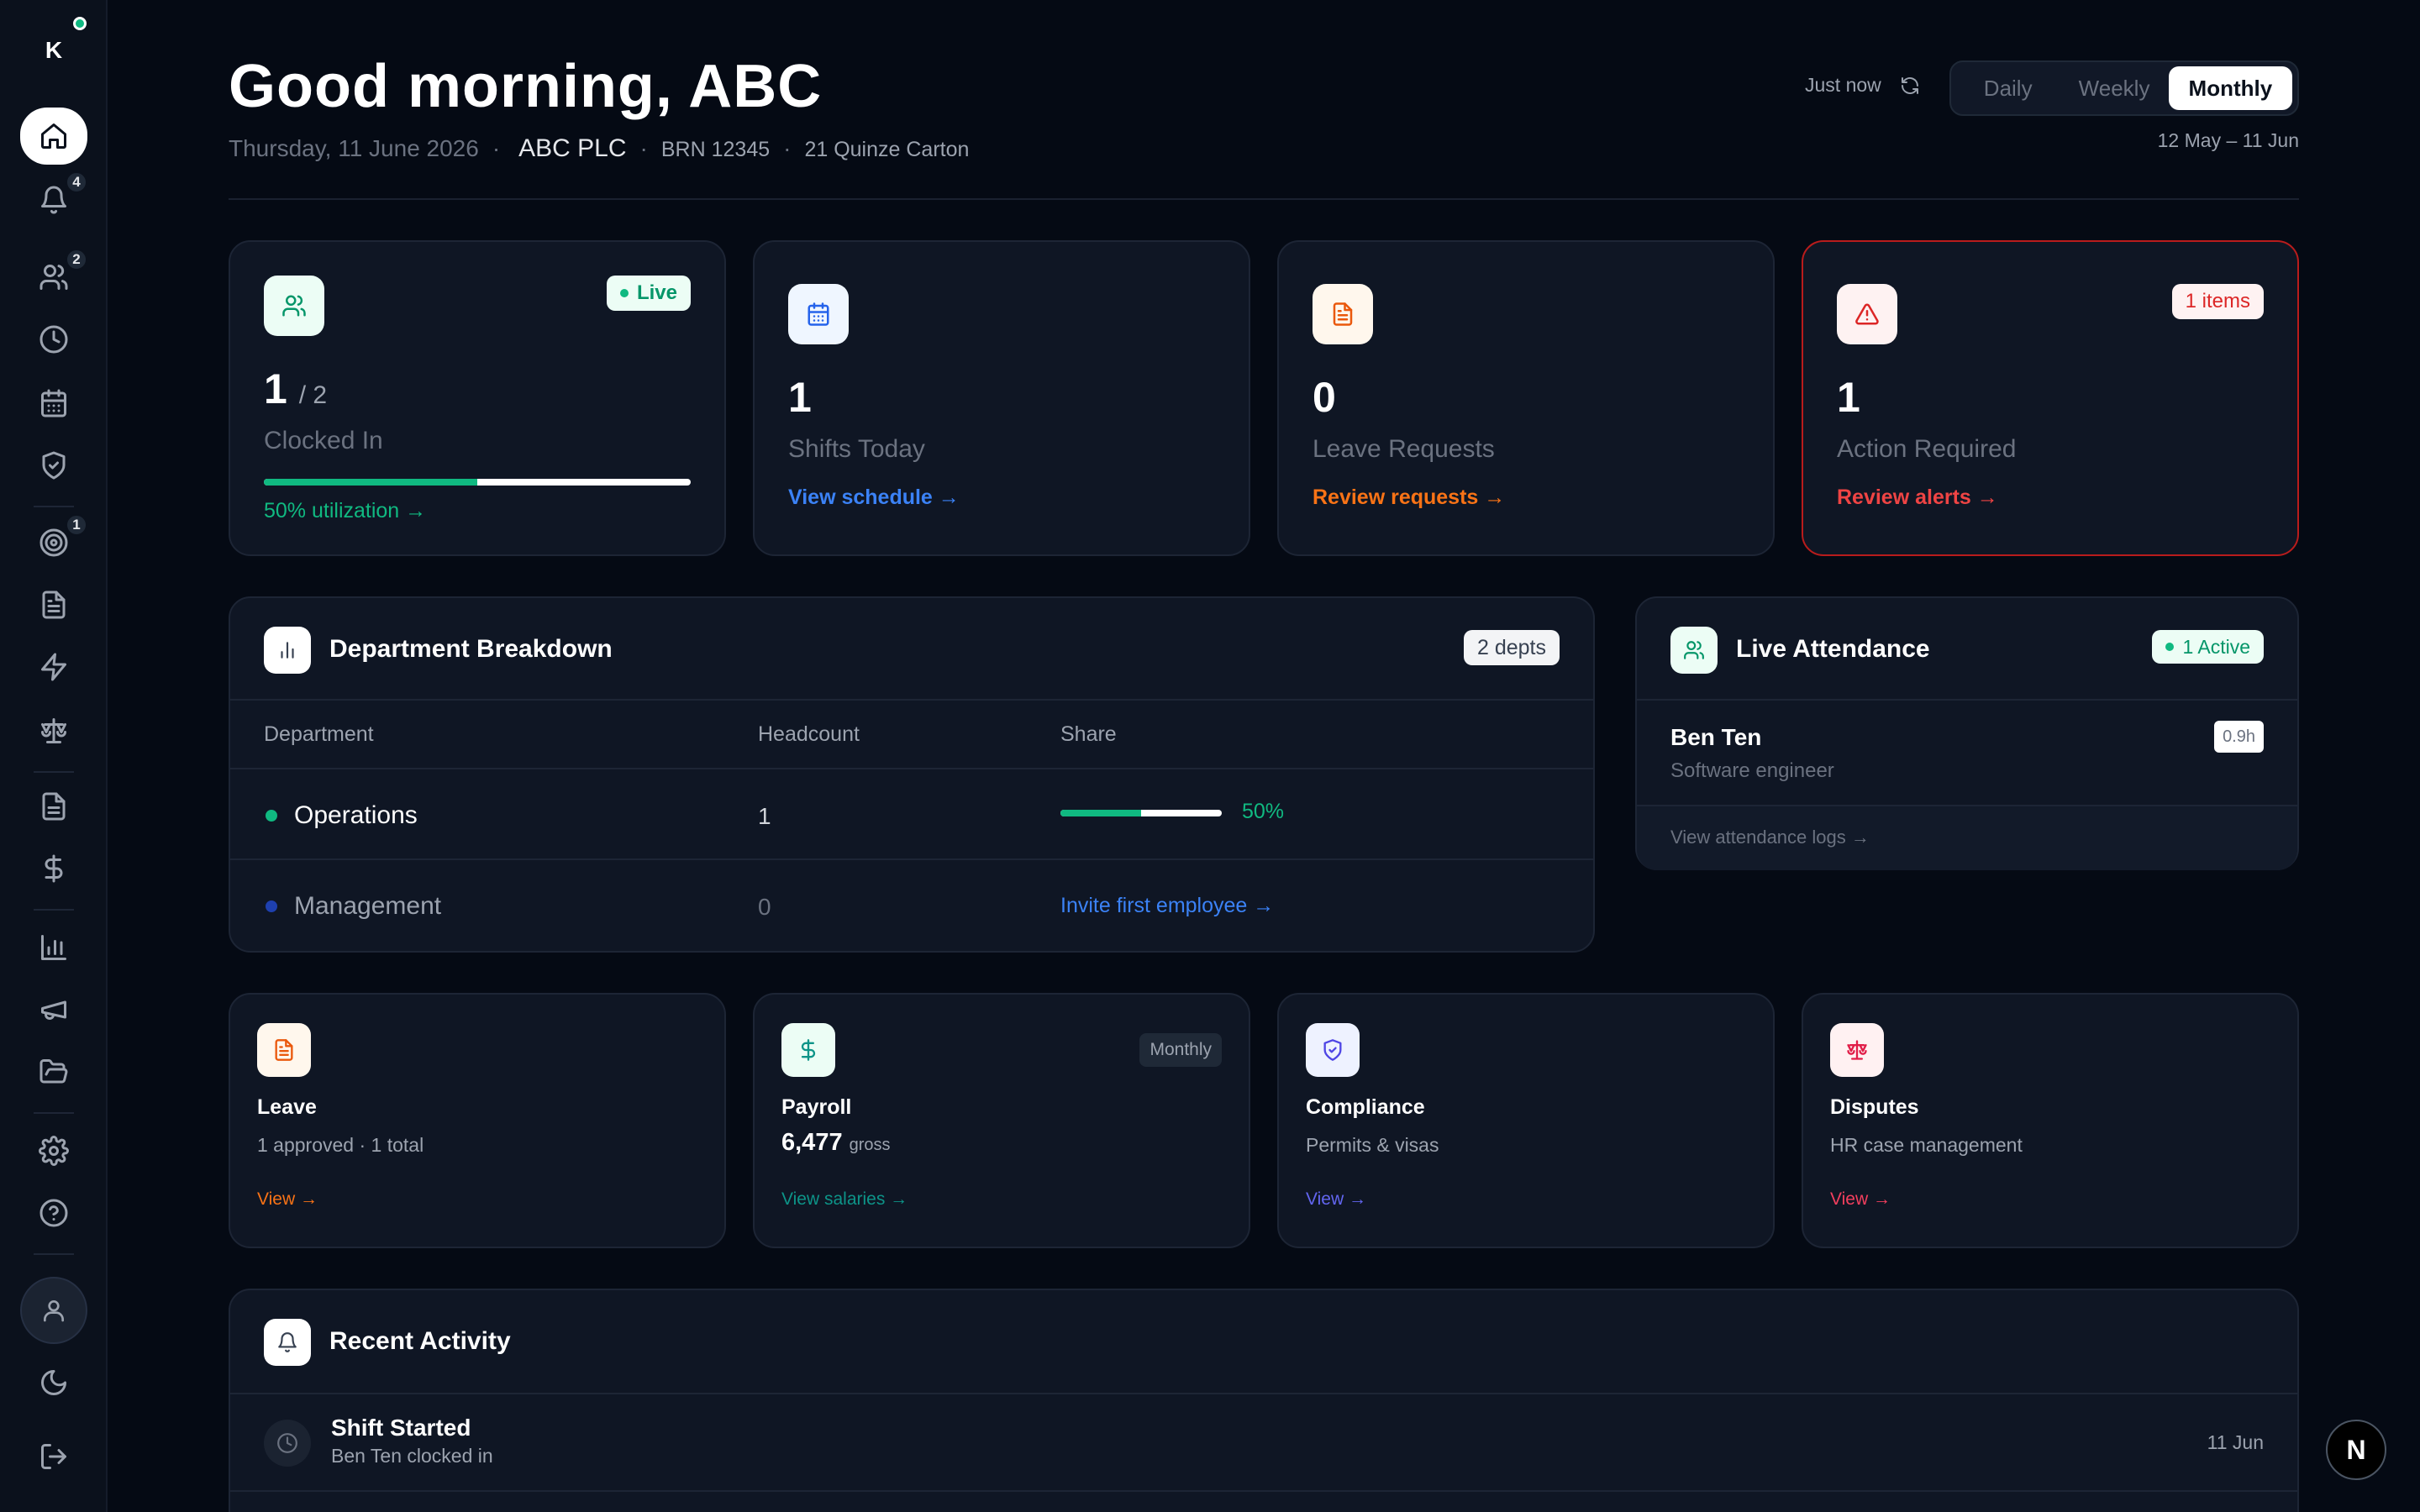 The image size is (2420, 1512). I want to click on shield-check-icon, so click(1332, 1050).